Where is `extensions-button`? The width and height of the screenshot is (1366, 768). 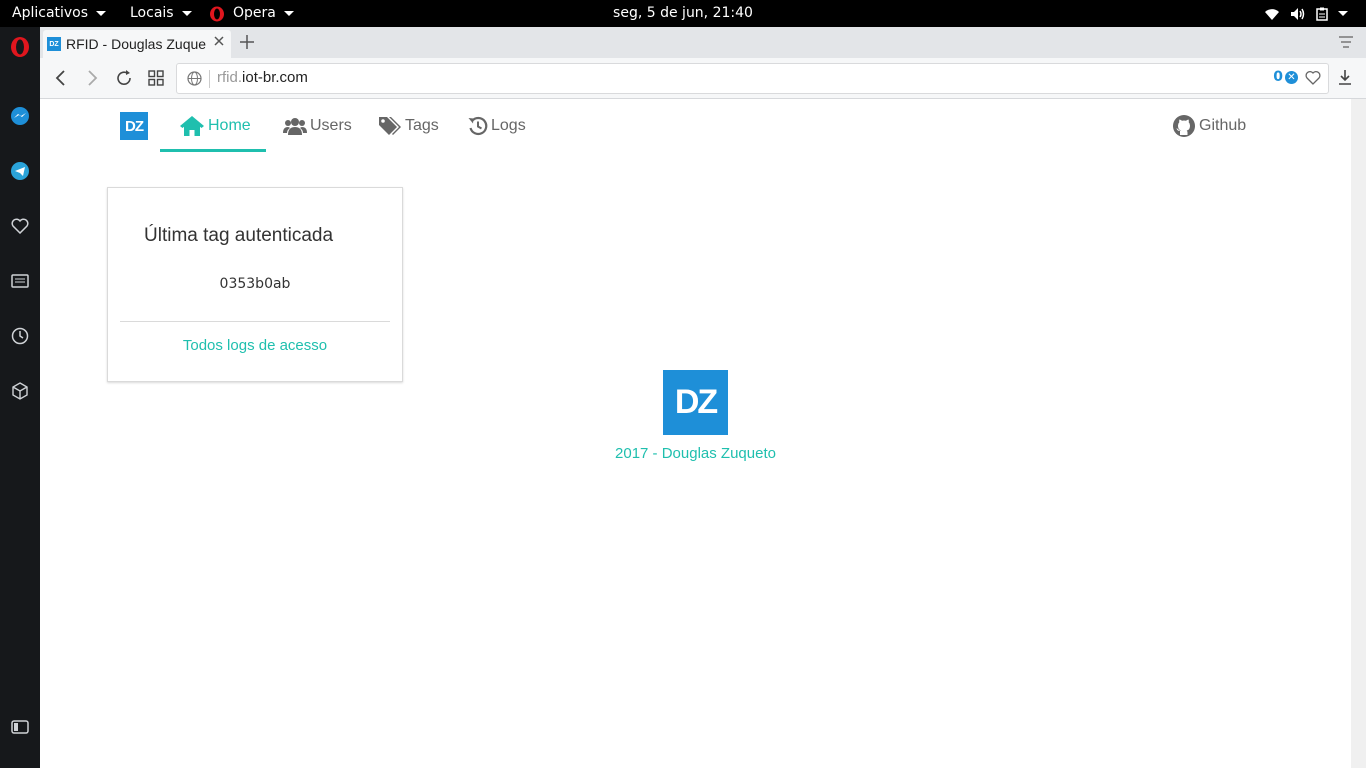
extensions-button is located at coordinates (20, 391).